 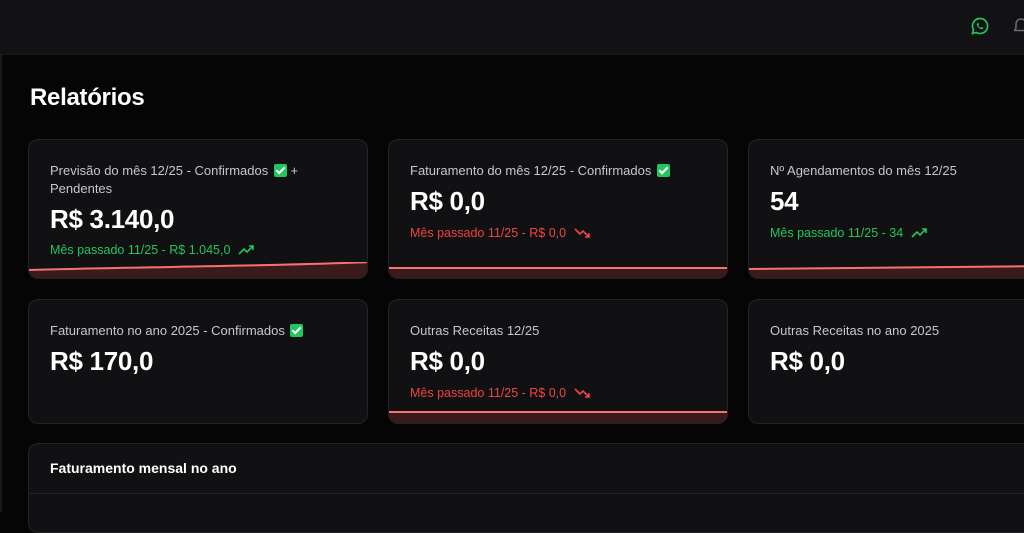 I want to click on card-label: Faturamento no ano 2025 - Confirmados, so click(x=195, y=331).